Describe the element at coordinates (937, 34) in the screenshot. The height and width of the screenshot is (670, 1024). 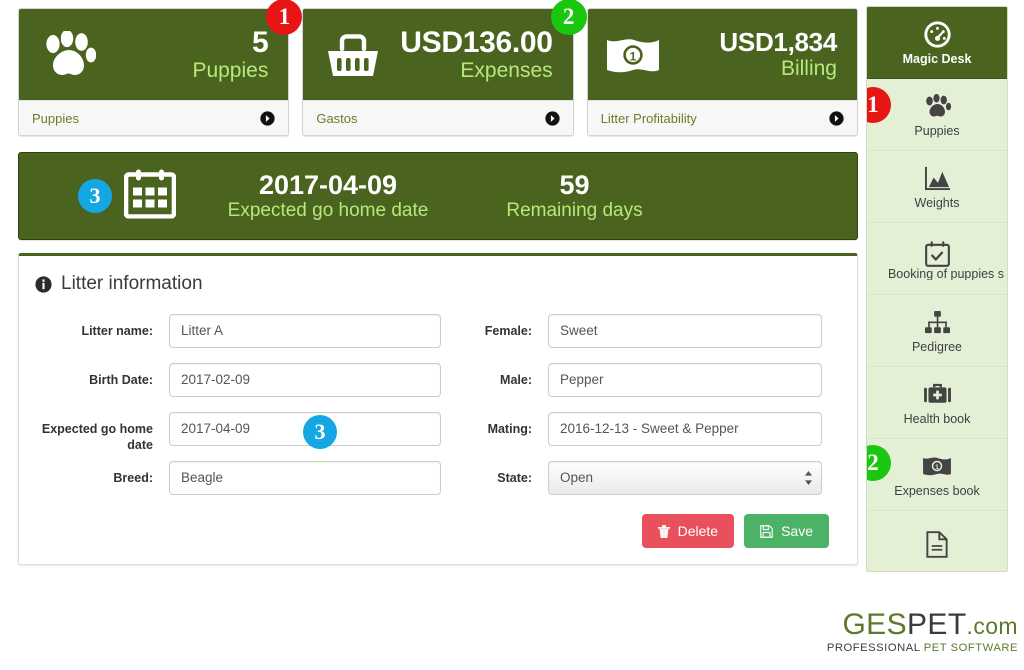
I see `dashboard-gauge-icon` at that location.